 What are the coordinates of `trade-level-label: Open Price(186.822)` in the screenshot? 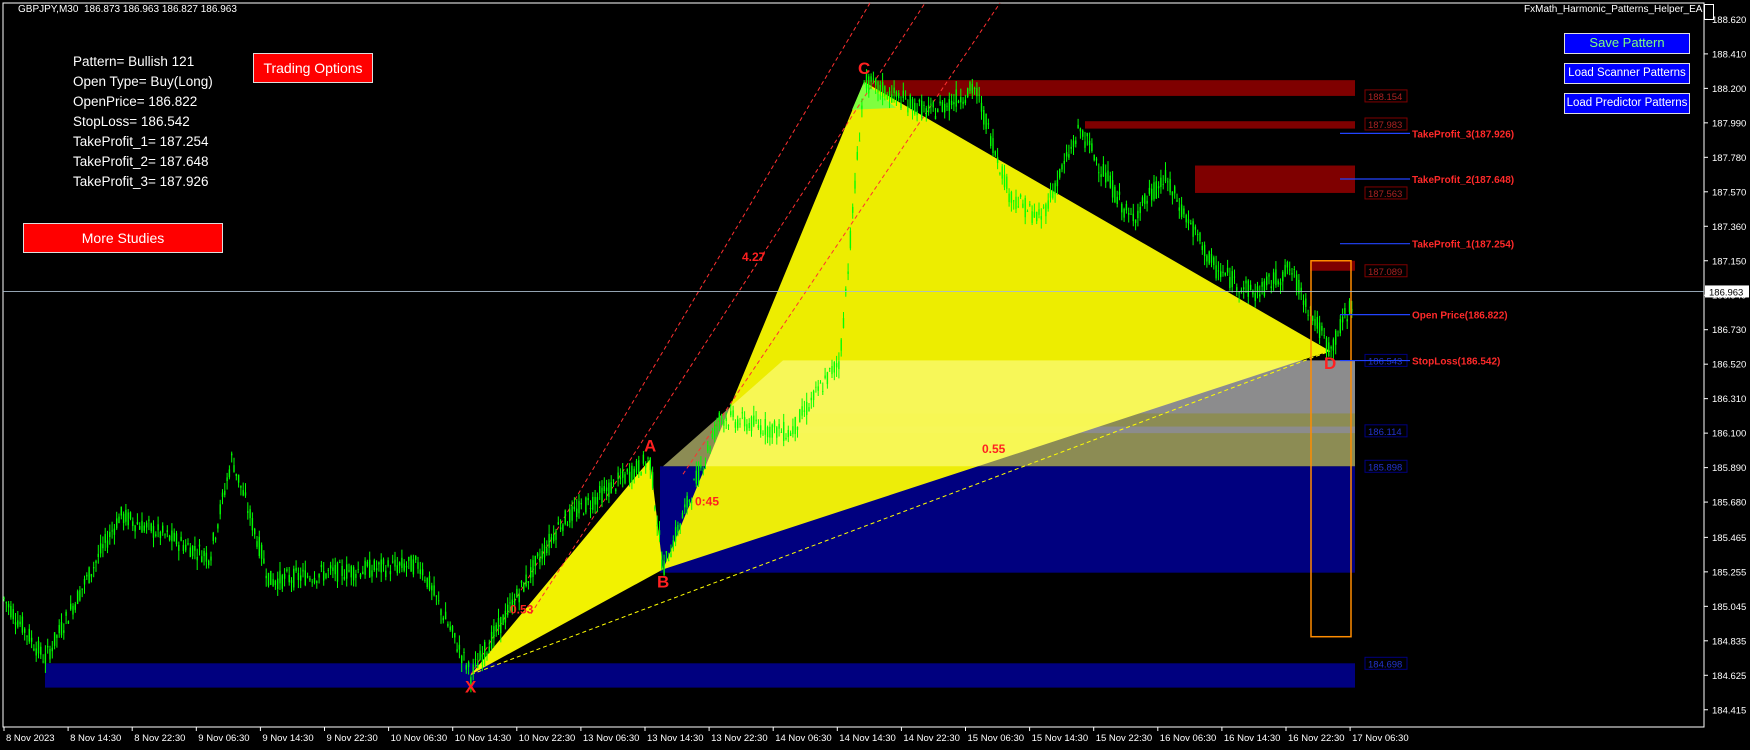 It's located at (1460, 316).